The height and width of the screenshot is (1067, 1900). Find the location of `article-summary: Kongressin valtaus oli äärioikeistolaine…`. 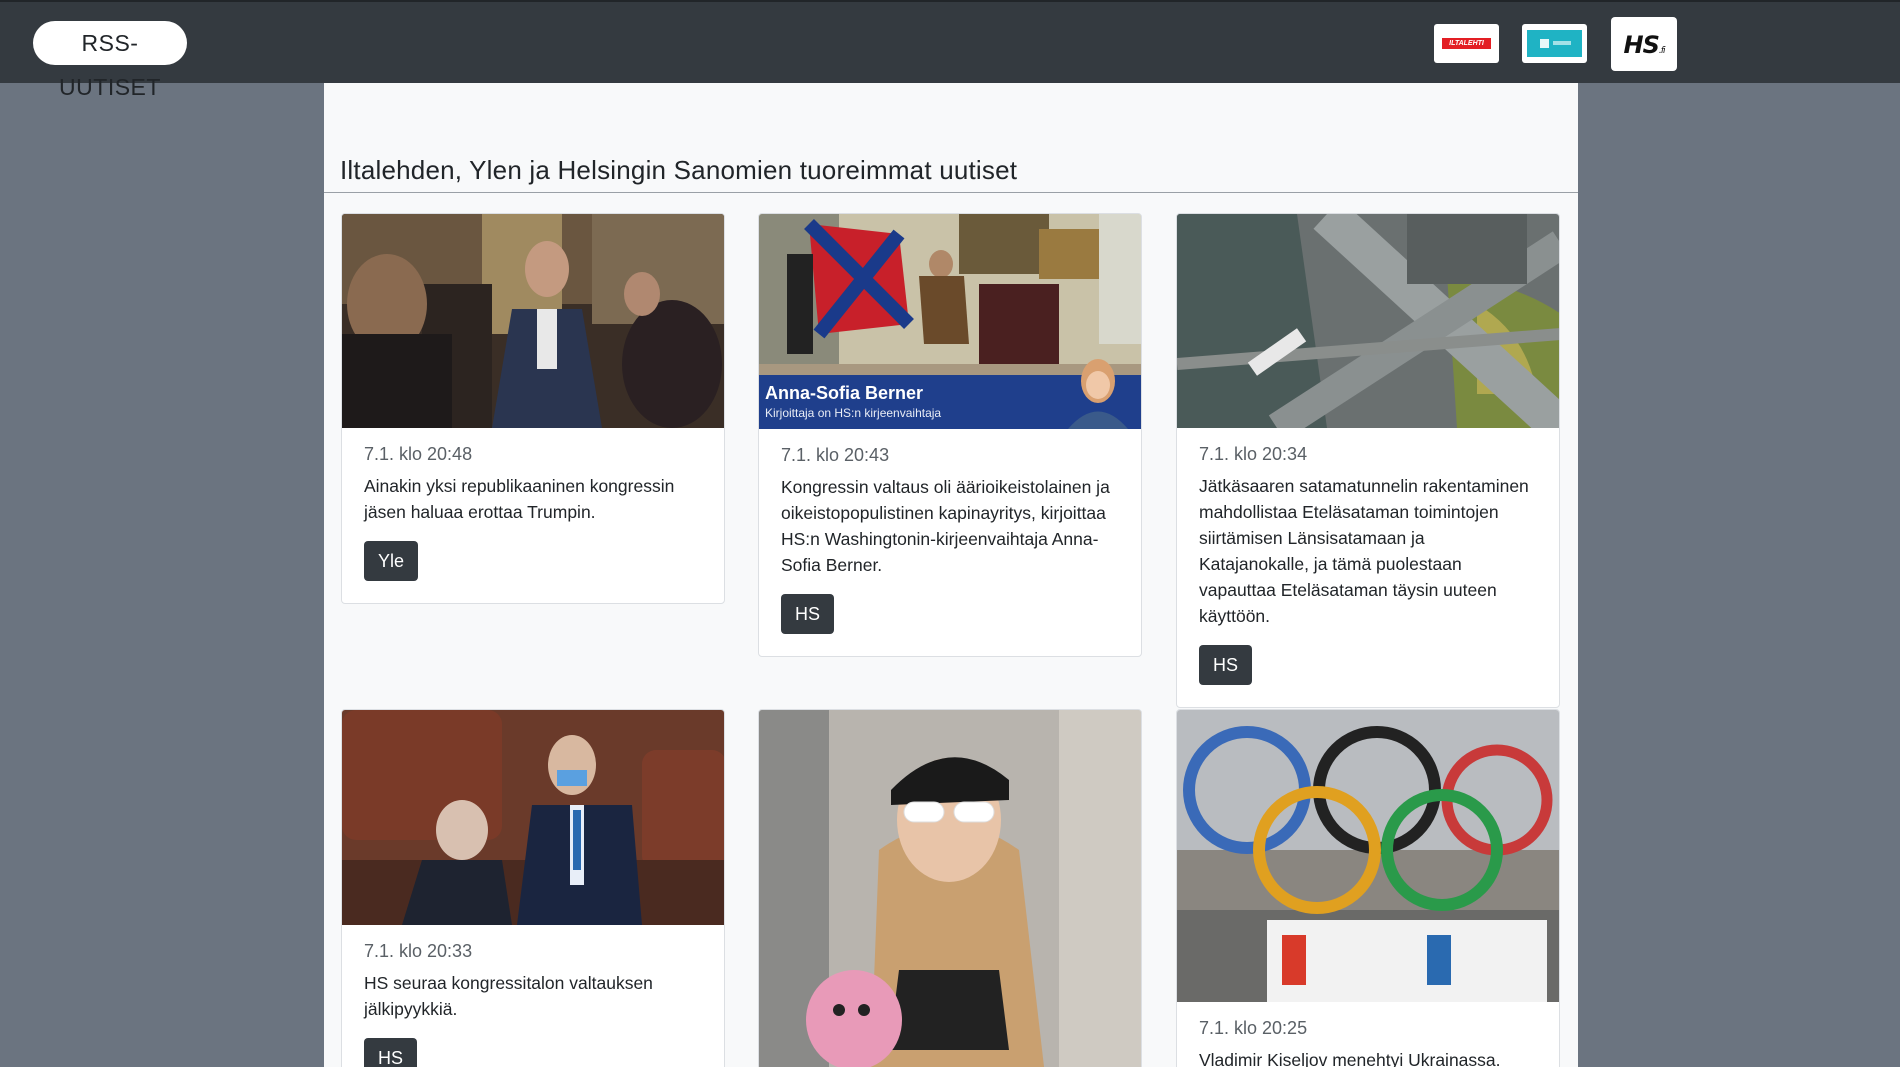

article-summary: Kongressin valtaus oli äärioikeistolaine… is located at coordinates (950, 526).